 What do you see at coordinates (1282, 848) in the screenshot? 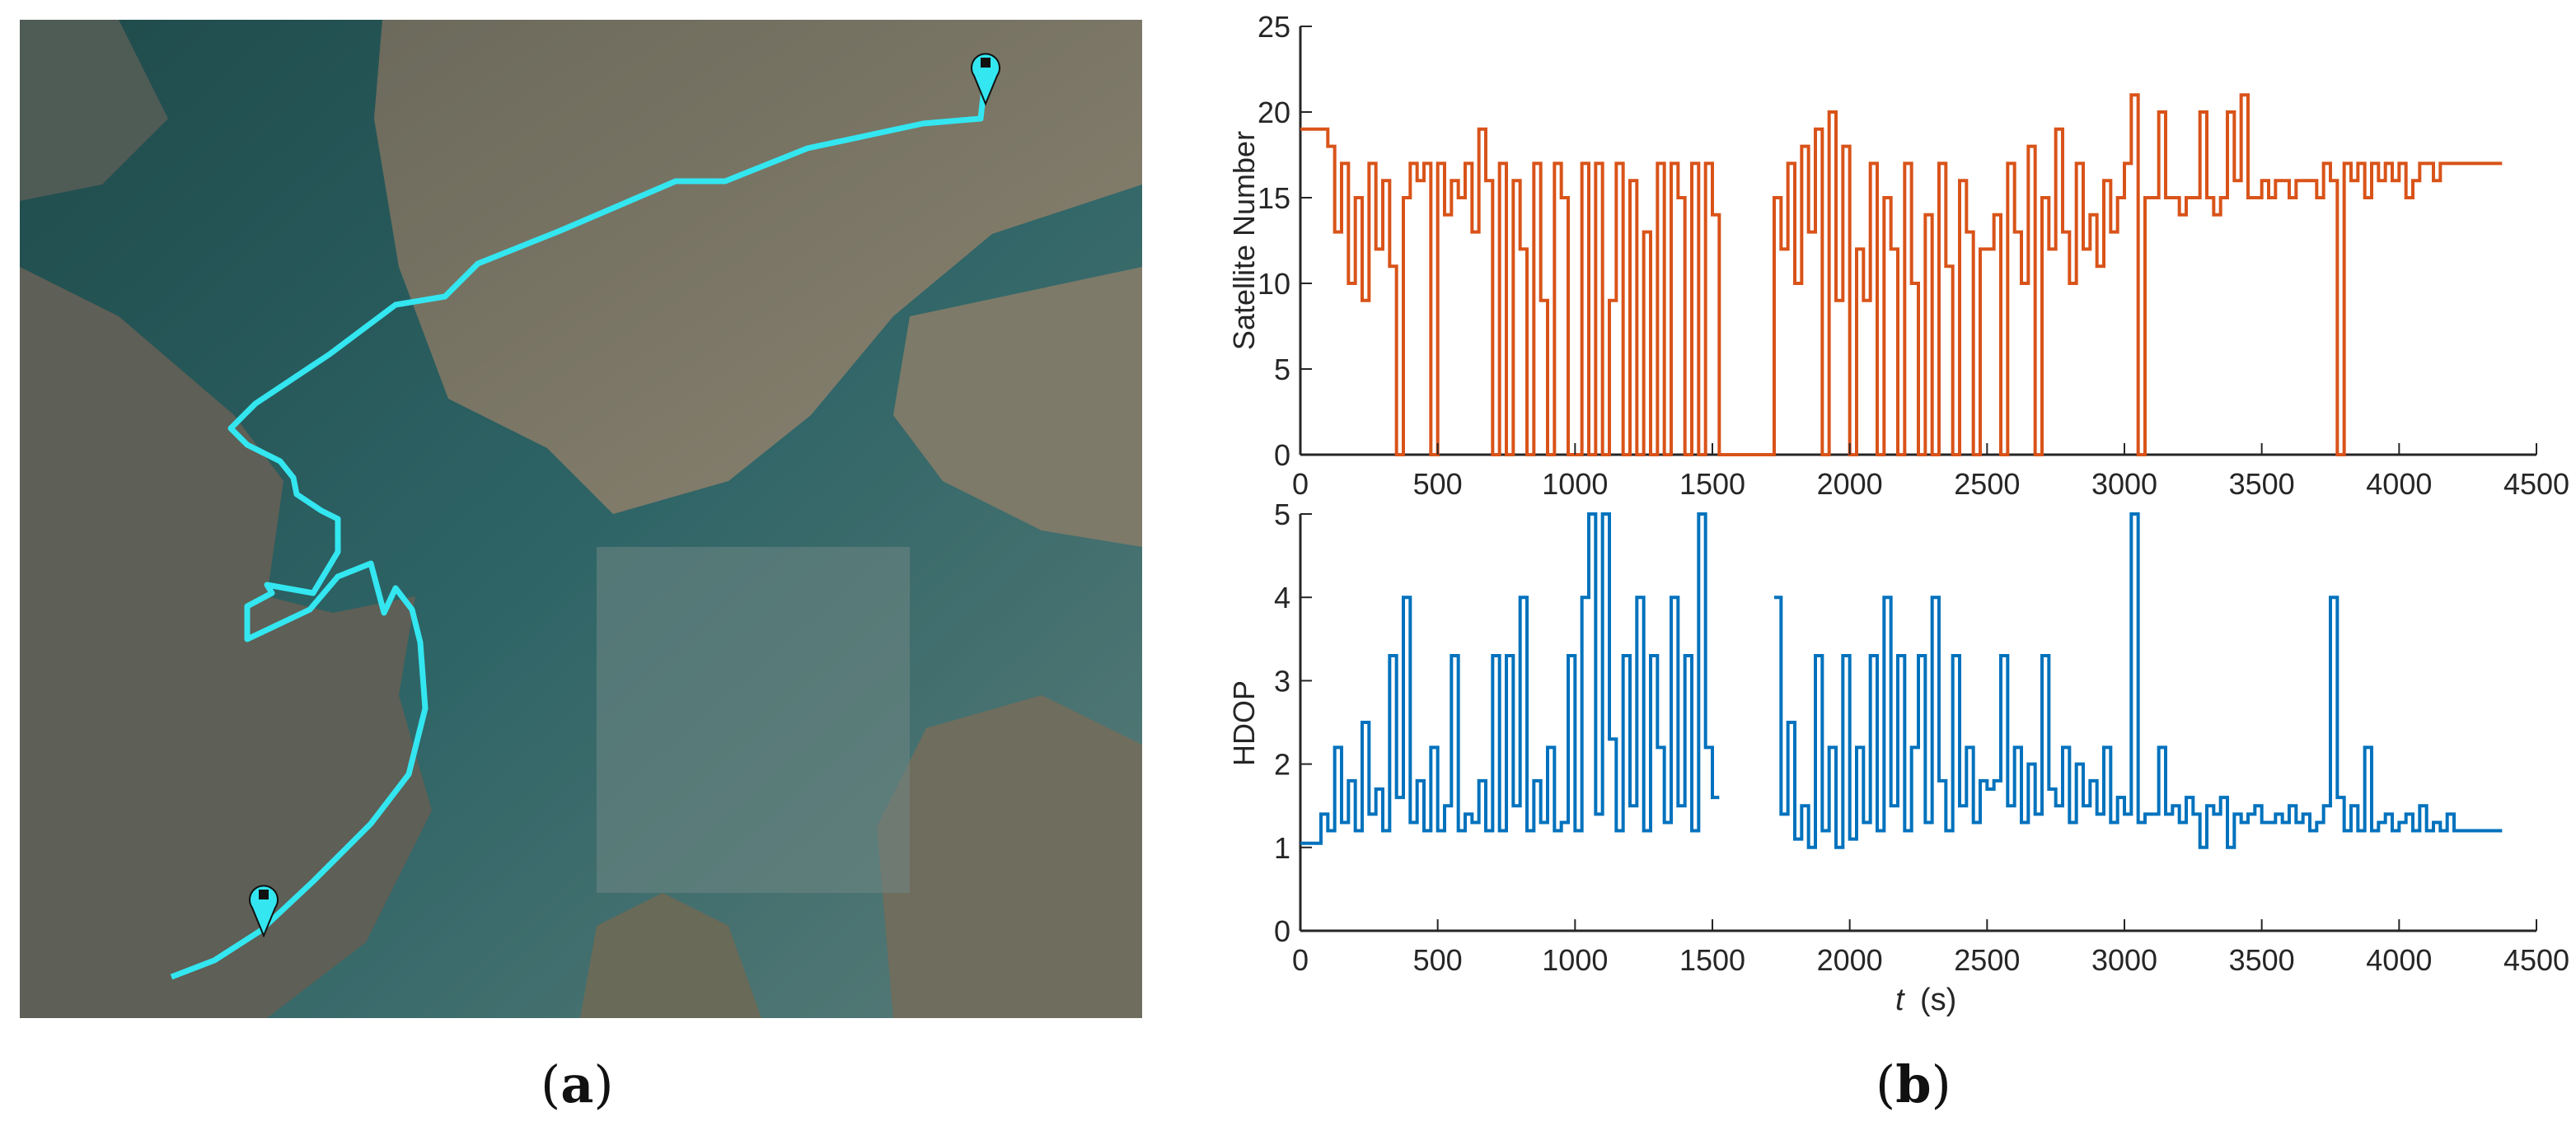
I see `y-tick-label: 1` at bounding box center [1282, 848].